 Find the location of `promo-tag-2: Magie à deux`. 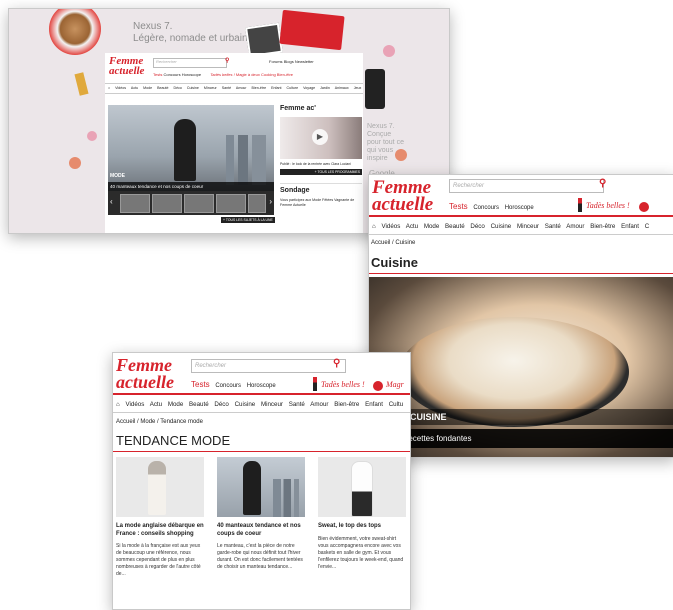

promo-tag-2: Magie à deux is located at coordinates (248, 74).